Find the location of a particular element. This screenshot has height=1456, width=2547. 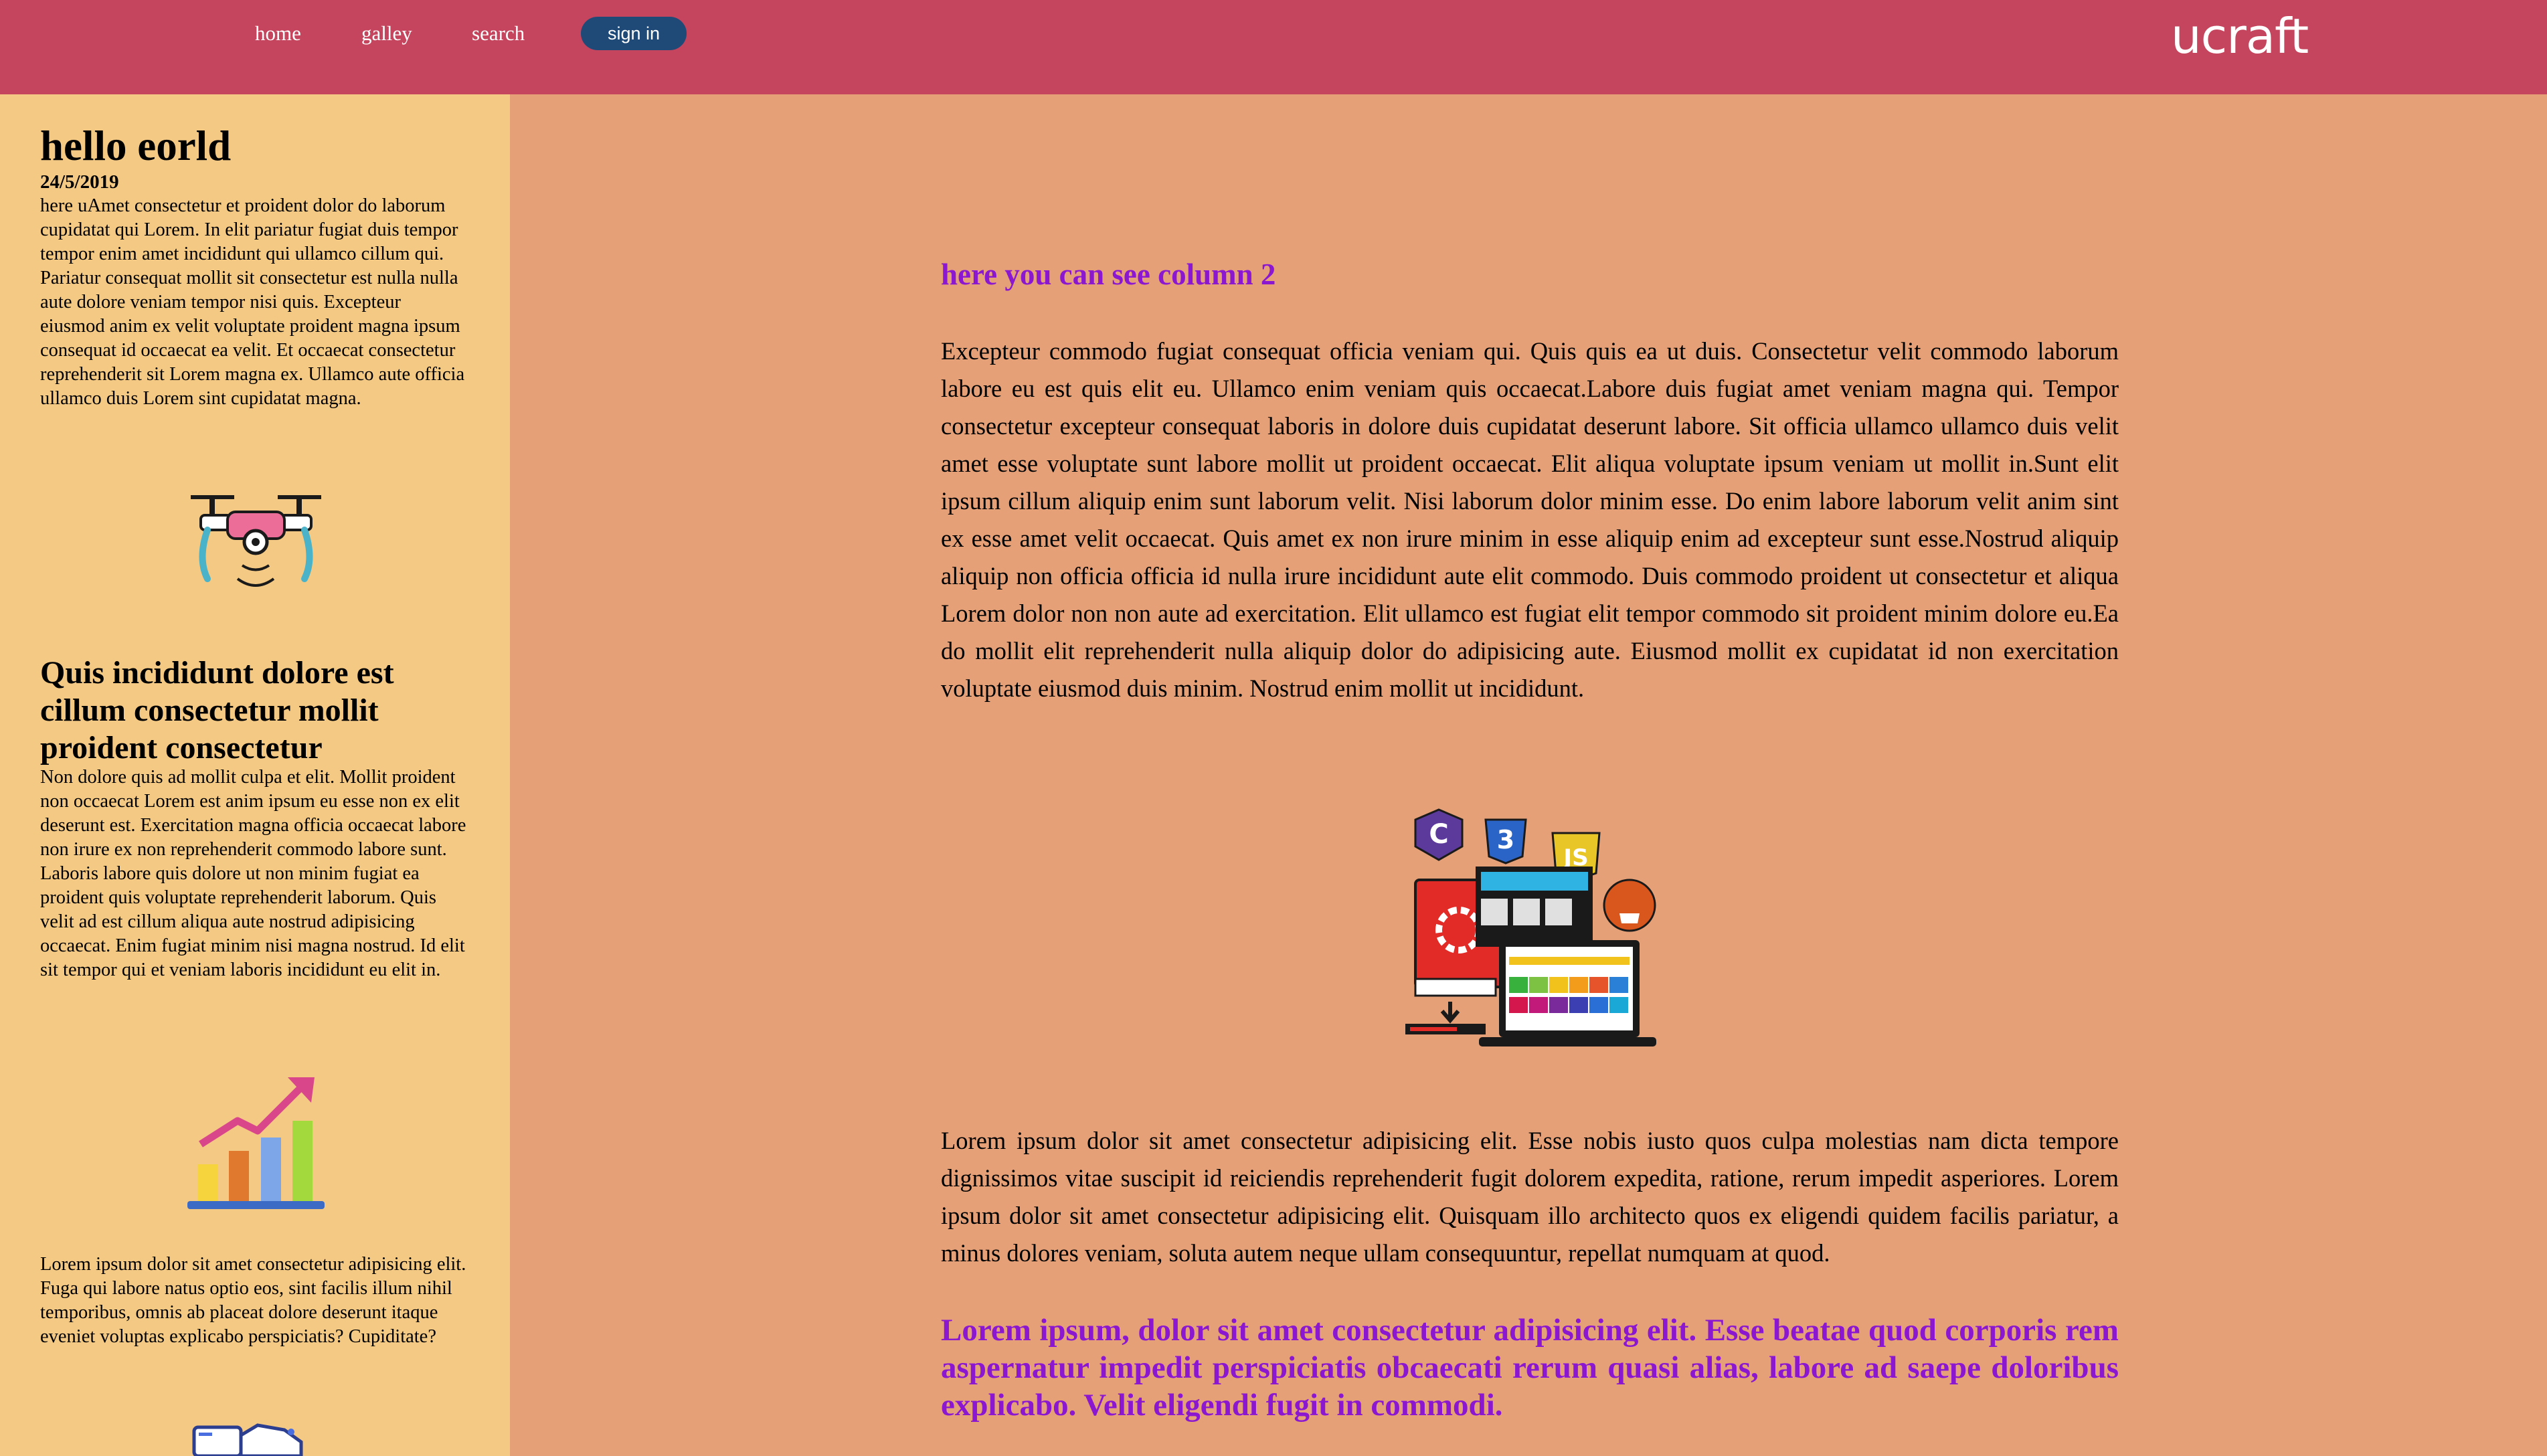

sidebar-title: hello eorld is located at coordinates (136, 145).